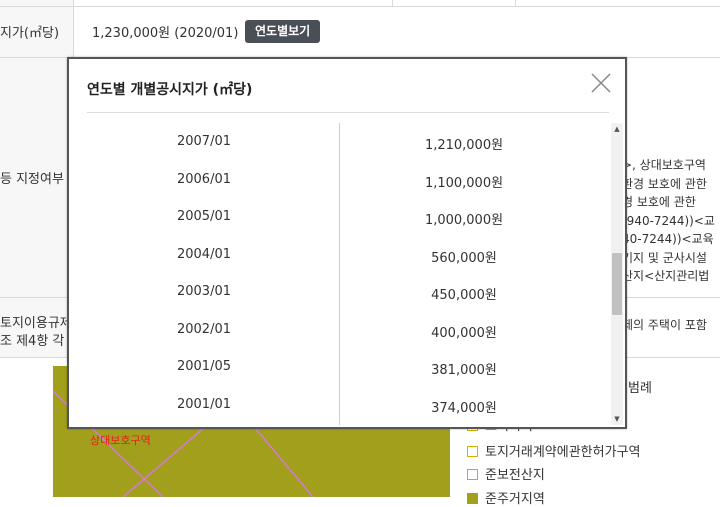 The image size is (720, 507). Describe the element at coordinates (515, 499) in the screenshot. I see `legend-label: 준주거지역` at that location.